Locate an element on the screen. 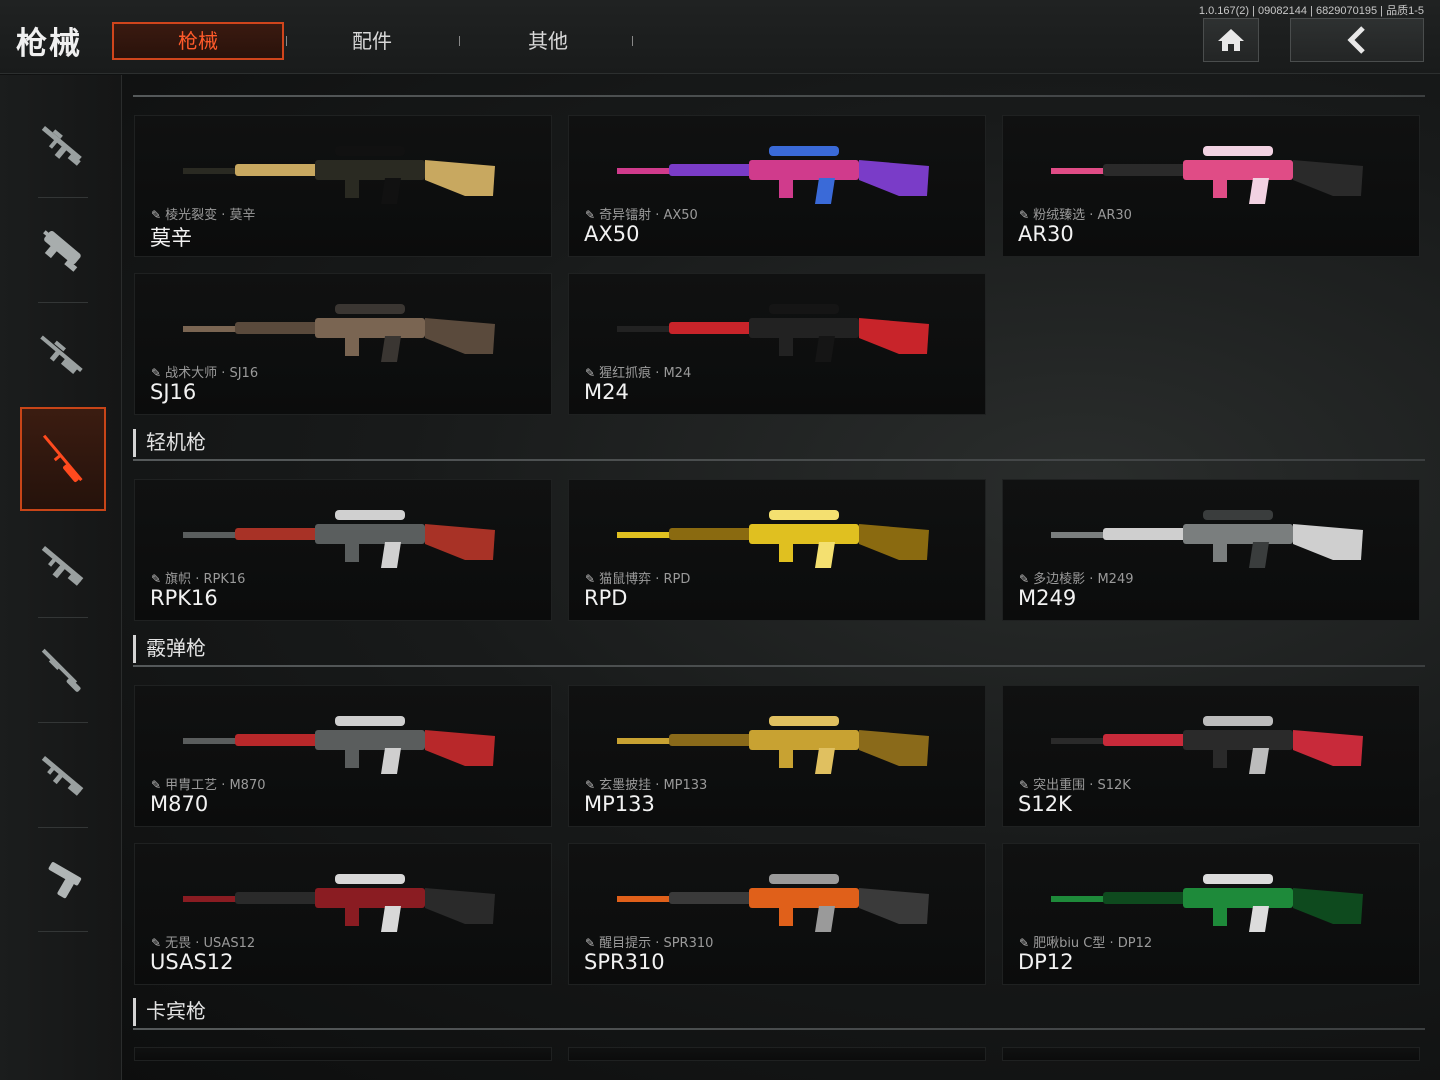 Image resolution: width=1440 pixels, height=1080 pixels. weapon-card: 棱光裂变 · 莫辛 莫辛 is located at coordinates (343, 186).